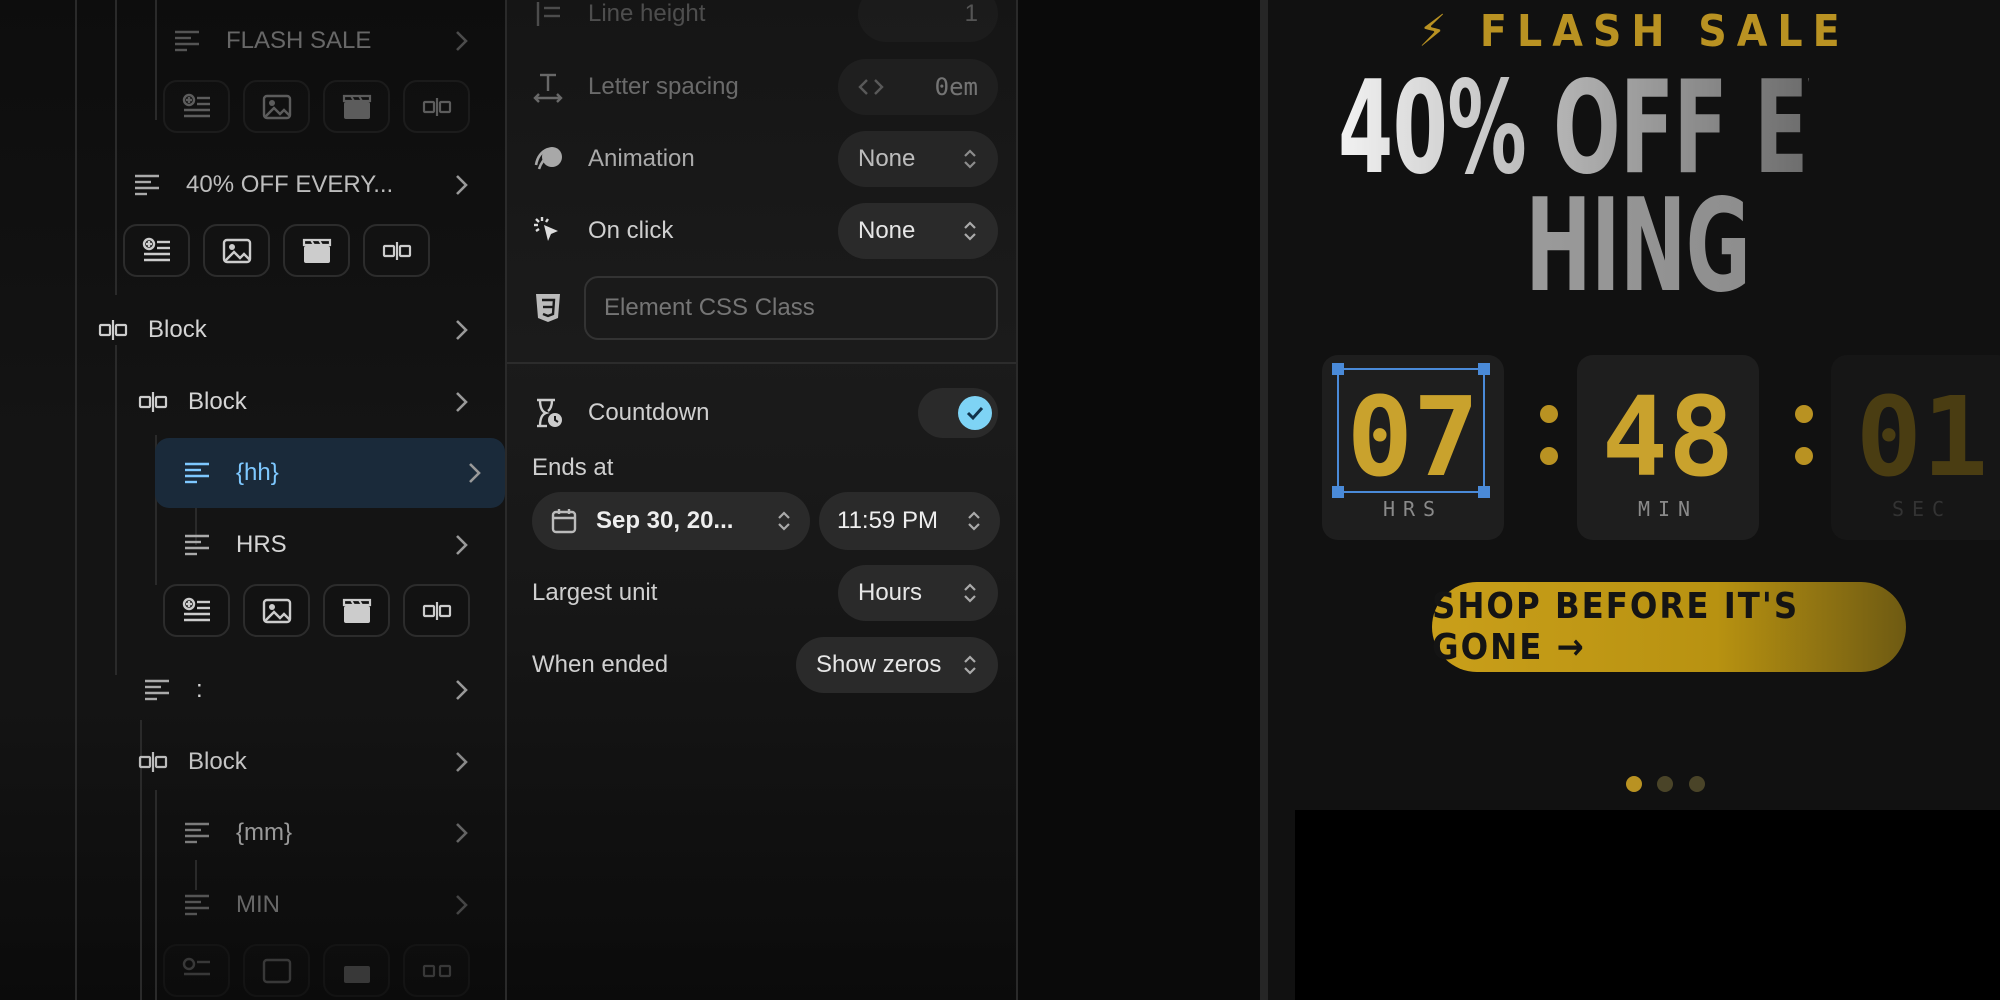 The width and height of the screenshot is (2000, 1000). What do you see at coordinates (595, 592) in the screenshot?
I see `largest-unit-label: Largest unit` at bounding box center [595, 592].